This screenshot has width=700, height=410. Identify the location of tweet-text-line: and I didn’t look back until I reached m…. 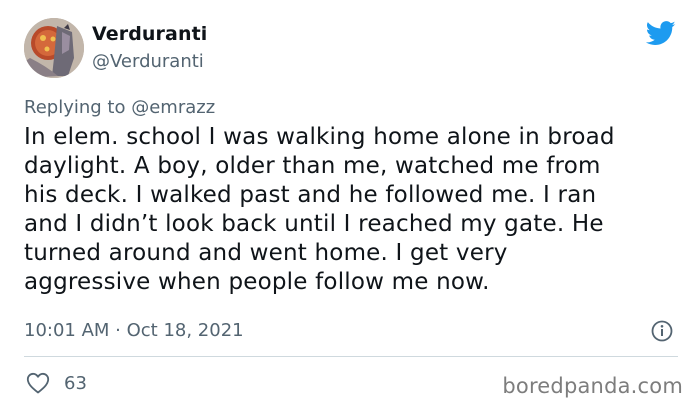
(314, 224).